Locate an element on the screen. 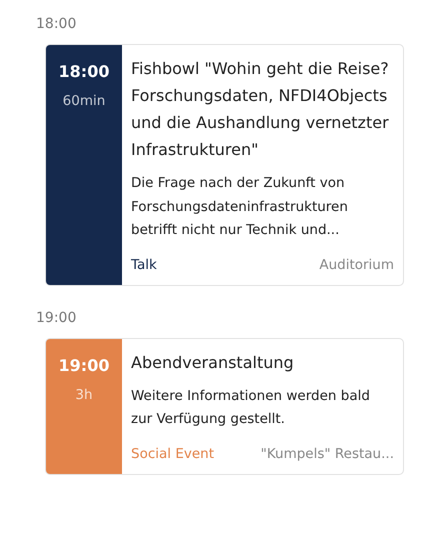 The height and width of the screenshot is (534, 431). session-description: Weitere Informationen werden bald zur Verfügung gestellt. is located at coordinates (251, 407).